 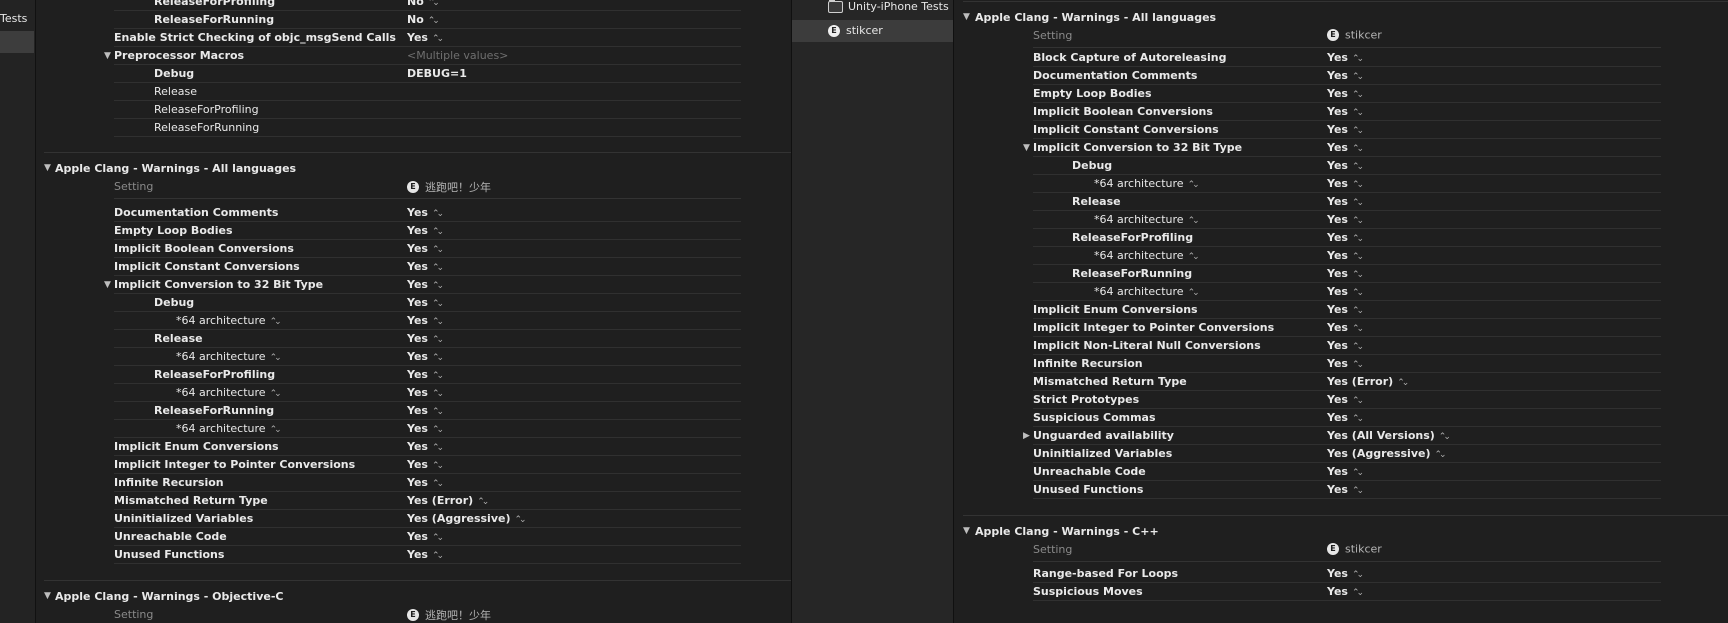 What do you see at coordinates (388, 128) in the screenshot?
I see `setting-row-releaseforrunning: ReleaseForRunning` at bounding box center [388, 128].